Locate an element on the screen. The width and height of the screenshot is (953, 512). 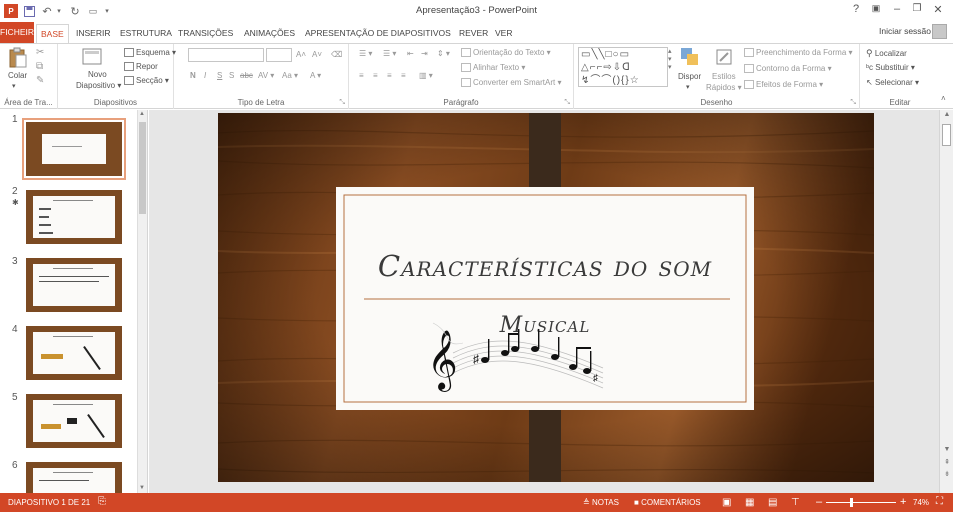
next-slide-icon: ⇟ is located at coordinates (947, 474).